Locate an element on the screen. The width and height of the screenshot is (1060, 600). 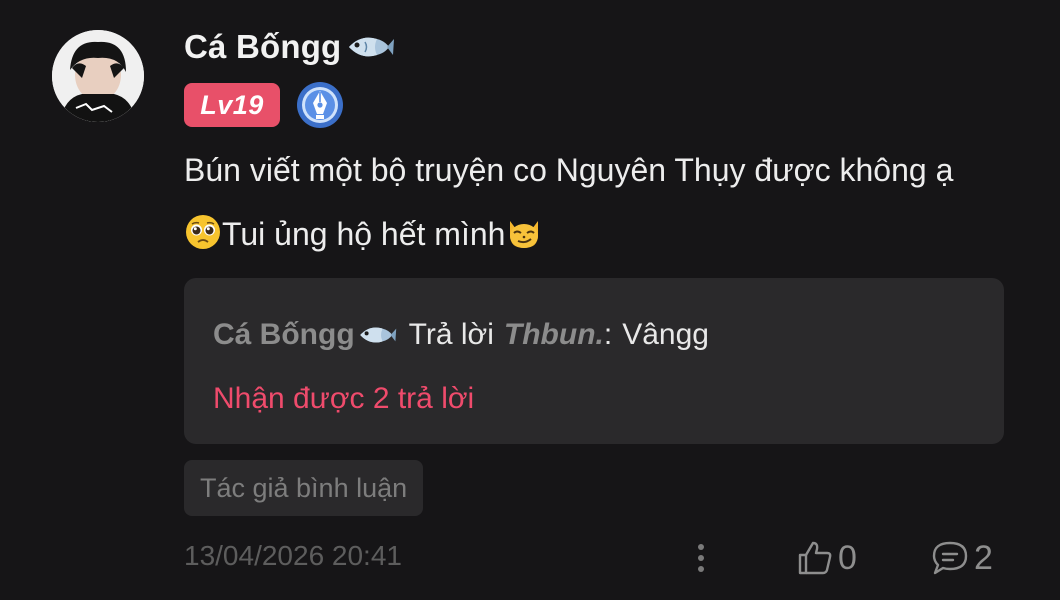
author-comment-tag: Tác giả bình luận is located at coordinates (304, 488).